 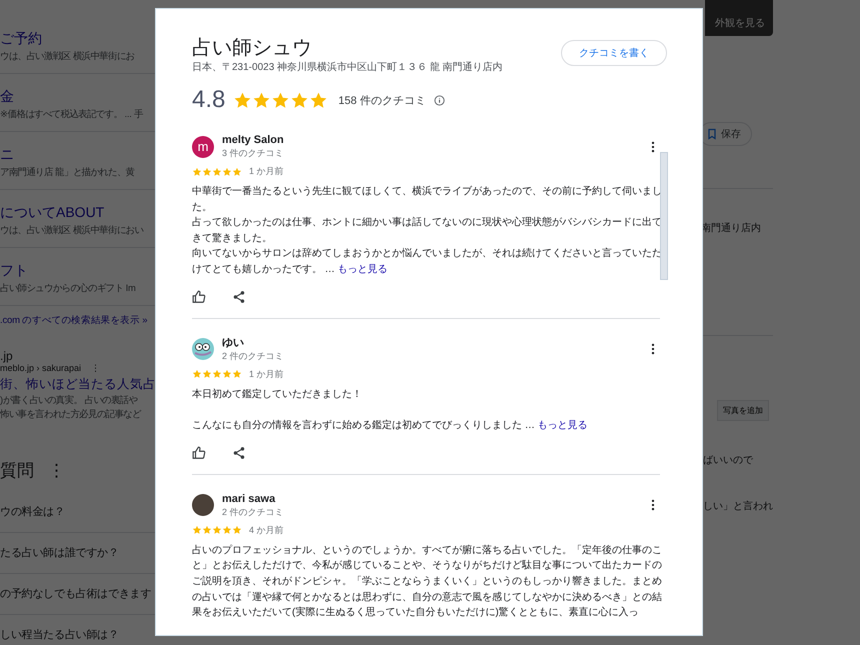 I want to click on site-name: .jp, so click(x=7, y=356).